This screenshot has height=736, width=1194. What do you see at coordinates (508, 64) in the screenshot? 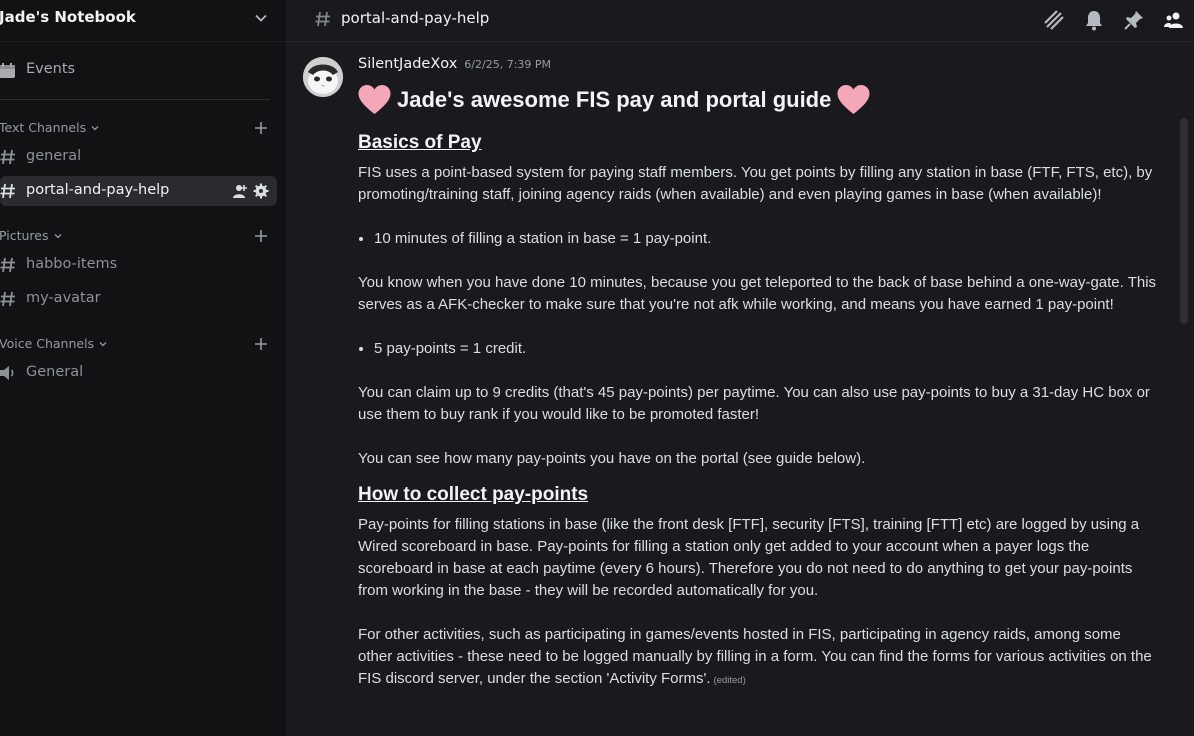
I see `message-timestamp: 6/2/25, 7:39 PM` at bounding box center [508, 64].